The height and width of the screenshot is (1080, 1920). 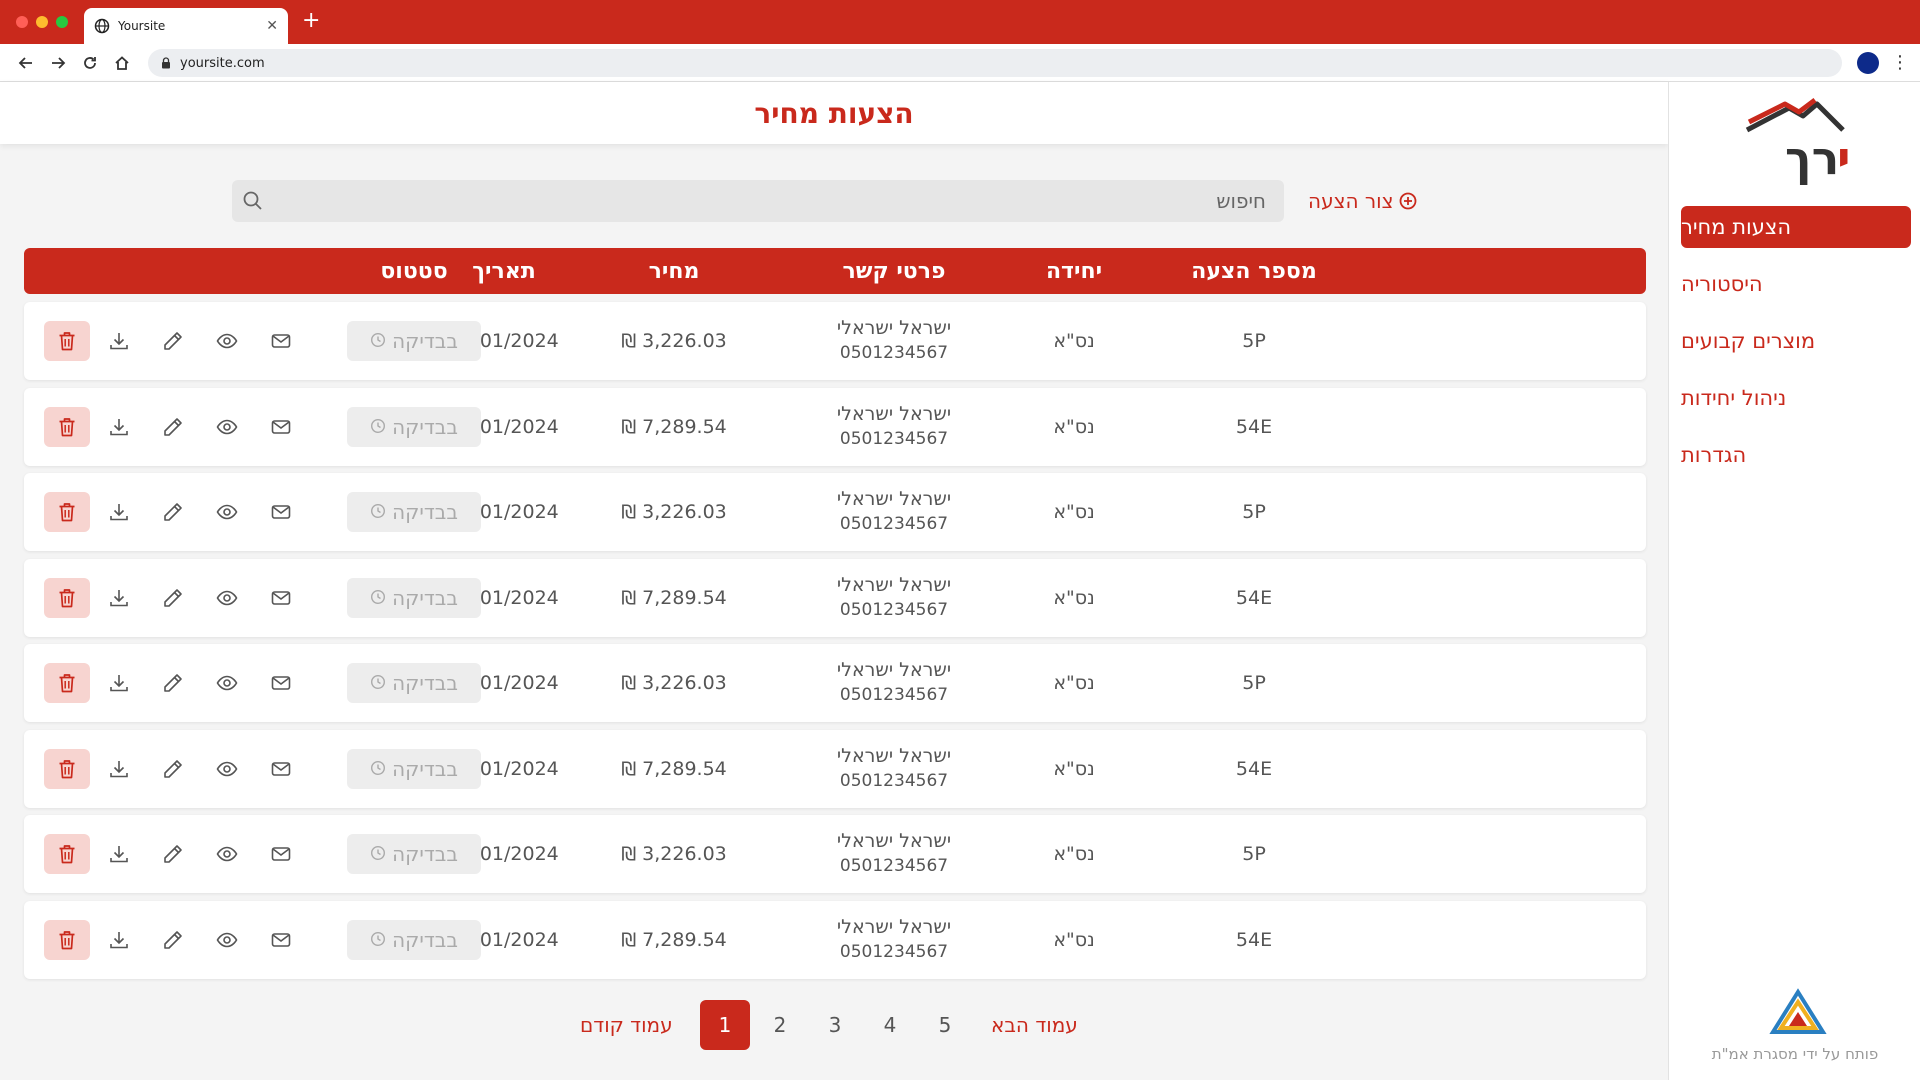 I want to click on create-quote-button: צור הצעה, so click(x=1365, y=201).